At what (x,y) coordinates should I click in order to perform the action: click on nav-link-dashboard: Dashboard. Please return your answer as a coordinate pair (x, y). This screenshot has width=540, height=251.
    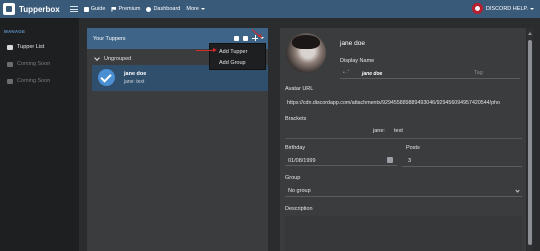
    Looking at the image, I should click on (163, 9).